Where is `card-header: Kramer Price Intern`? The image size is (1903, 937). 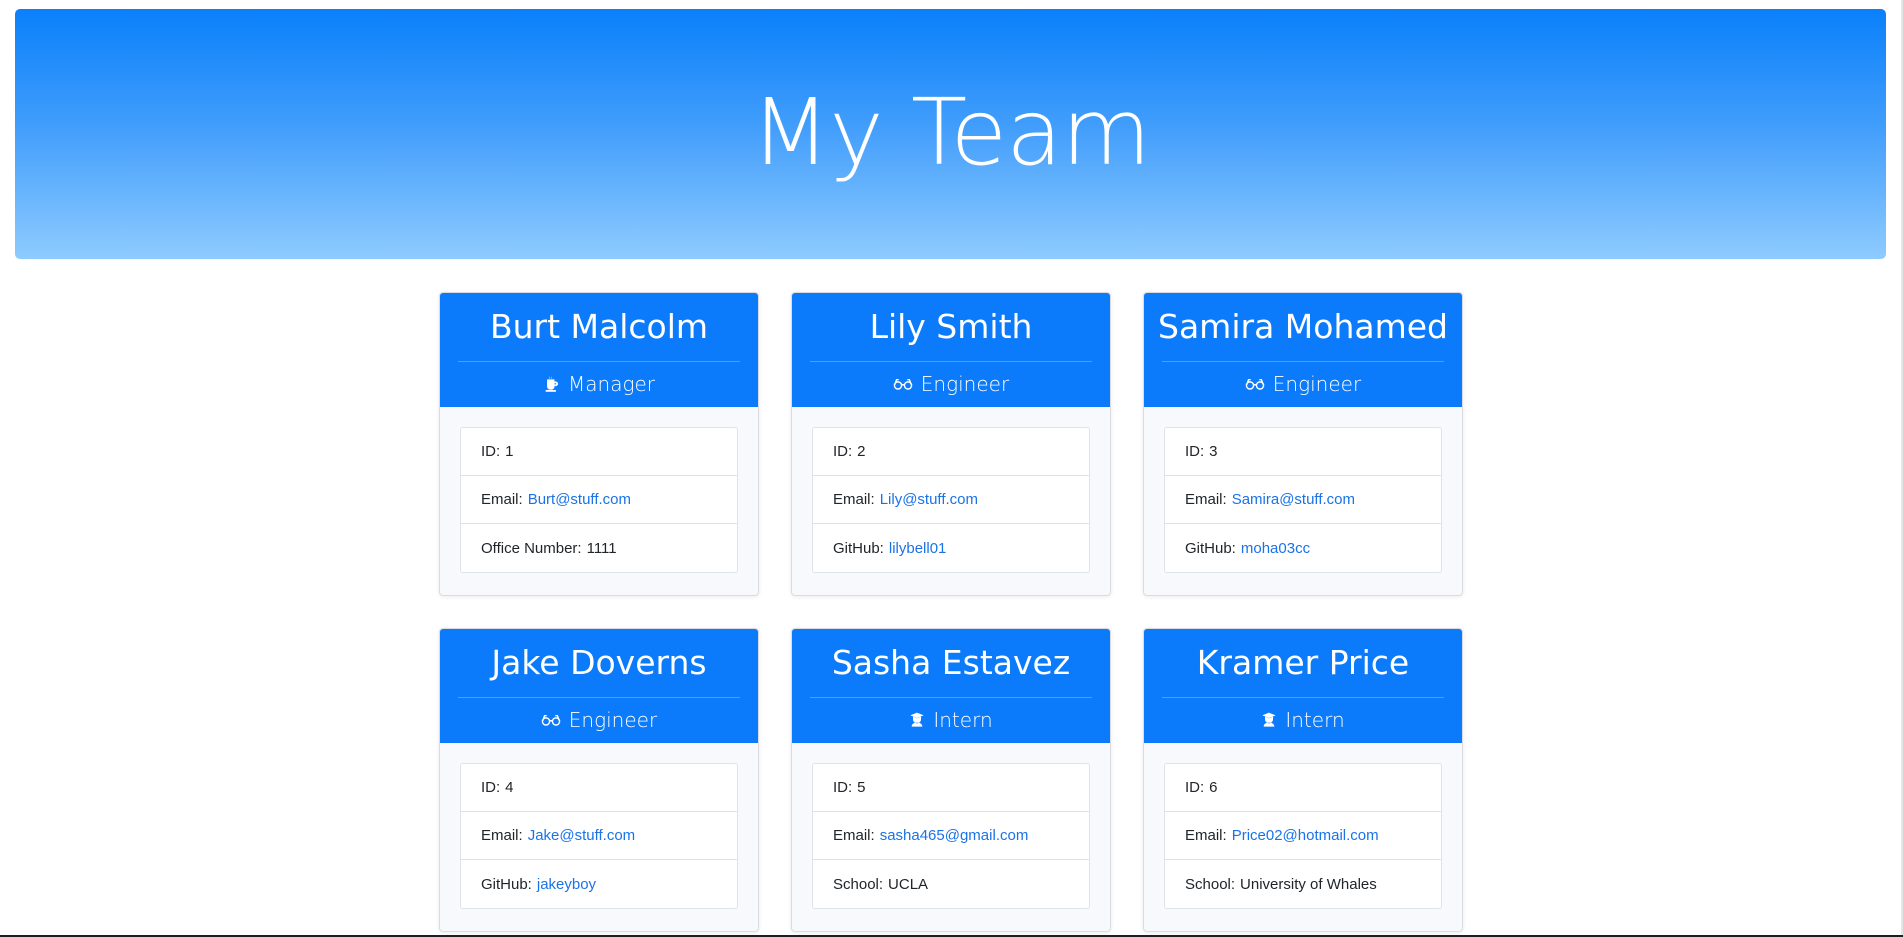
card-header: Kramer Price Intern is located at coordinates (1303, 686).